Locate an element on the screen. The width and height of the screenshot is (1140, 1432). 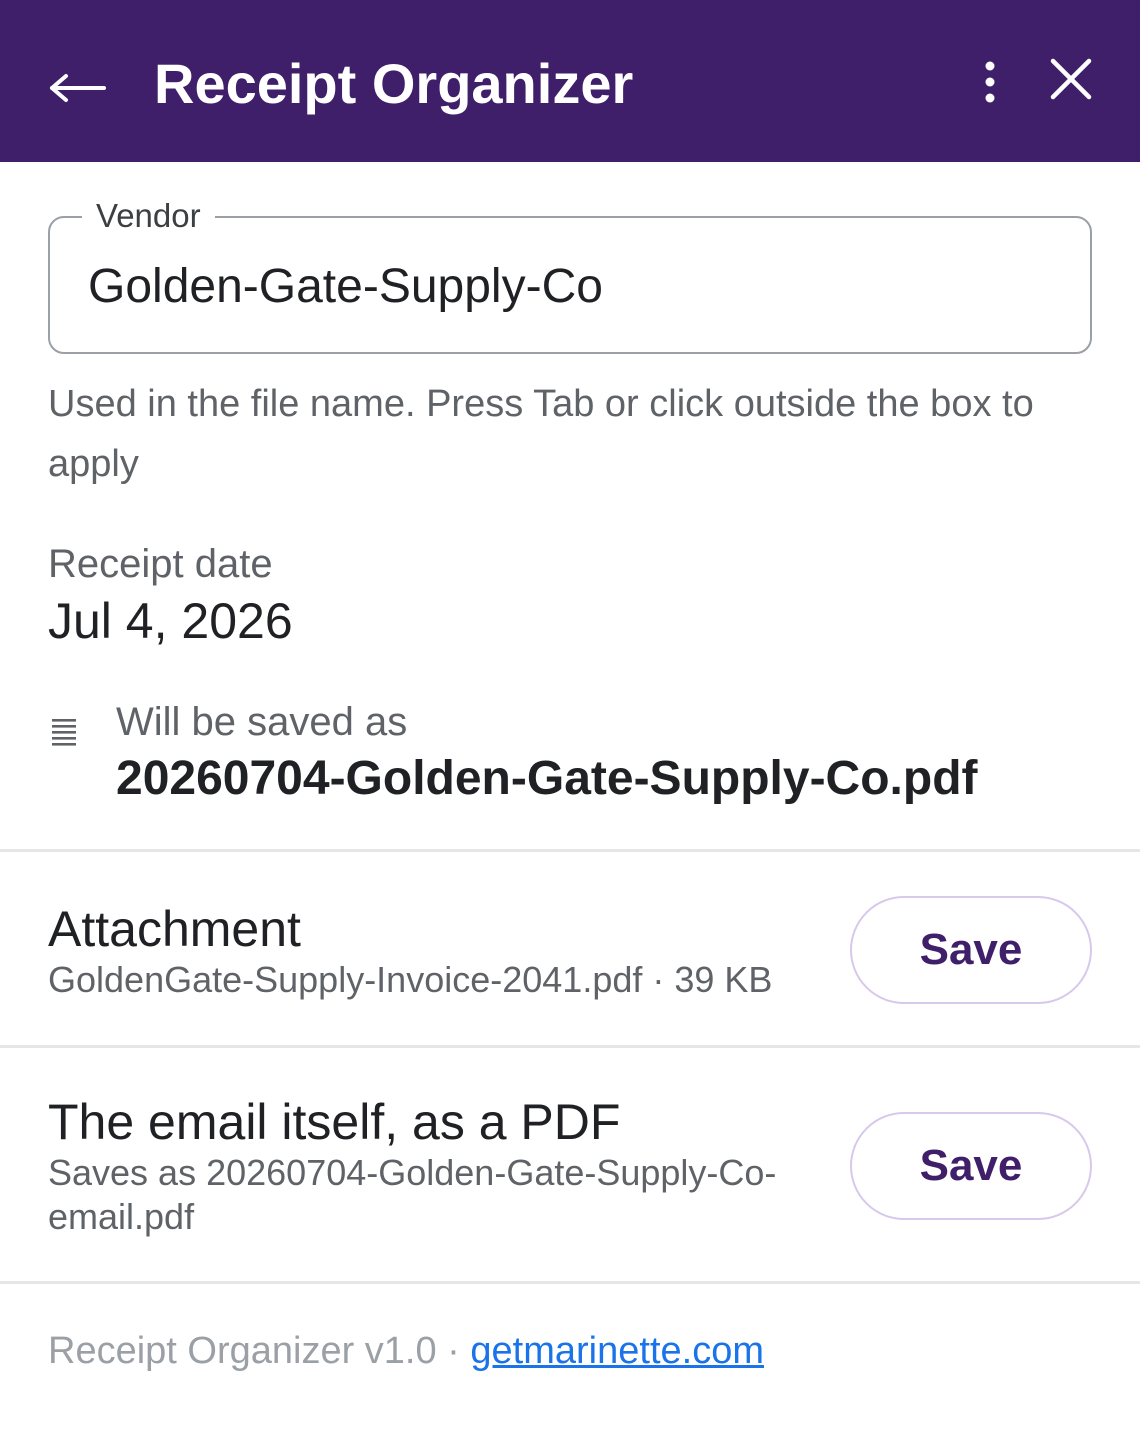
app-header: Receipt Organizer is located at coordinates (570, 81).